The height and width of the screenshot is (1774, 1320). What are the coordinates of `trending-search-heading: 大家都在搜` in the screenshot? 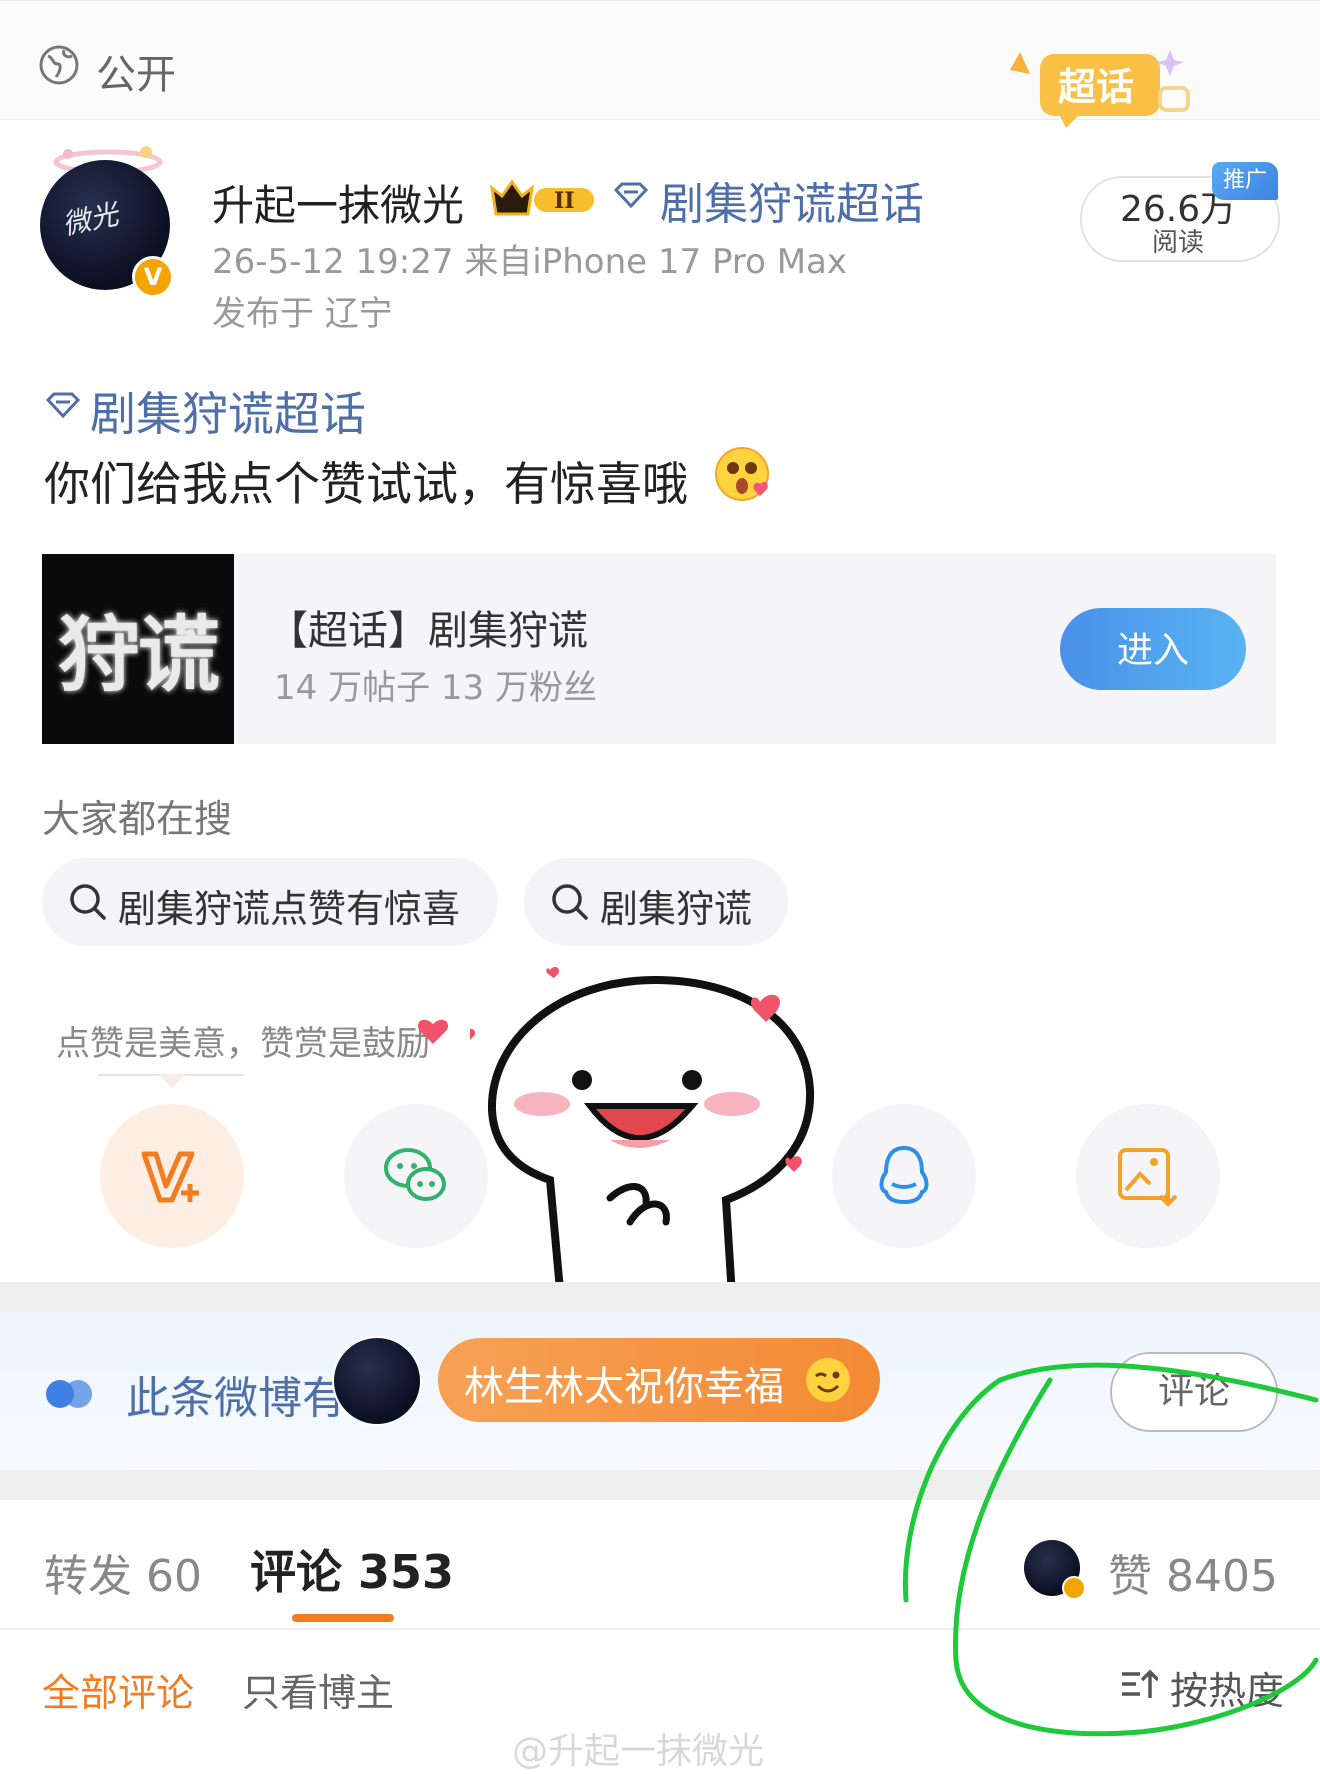 It's located at (137, 819).